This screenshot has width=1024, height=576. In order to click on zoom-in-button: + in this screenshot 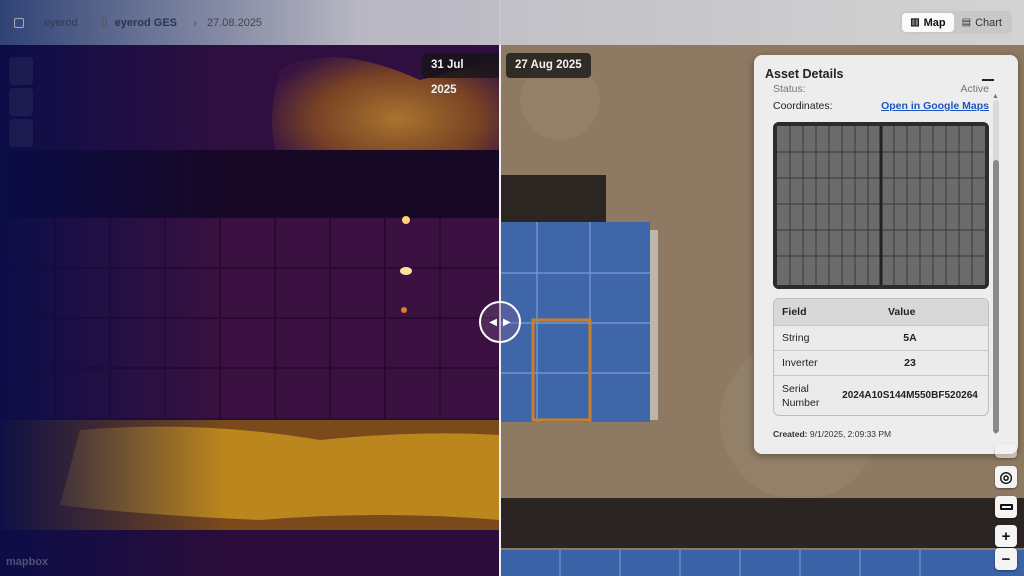, I will do `click(1006, 536)`.